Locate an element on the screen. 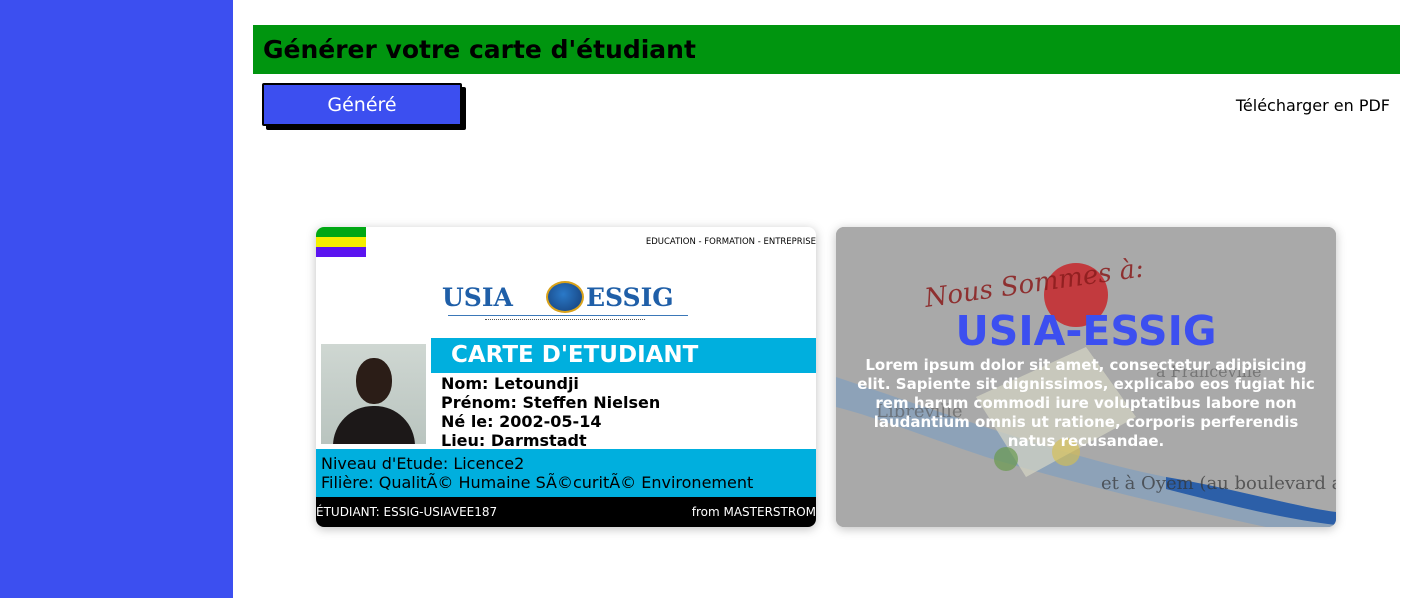 This screenshot has height=598, width=1412. gabon-flag-icon is located at coordinates (341, 242).